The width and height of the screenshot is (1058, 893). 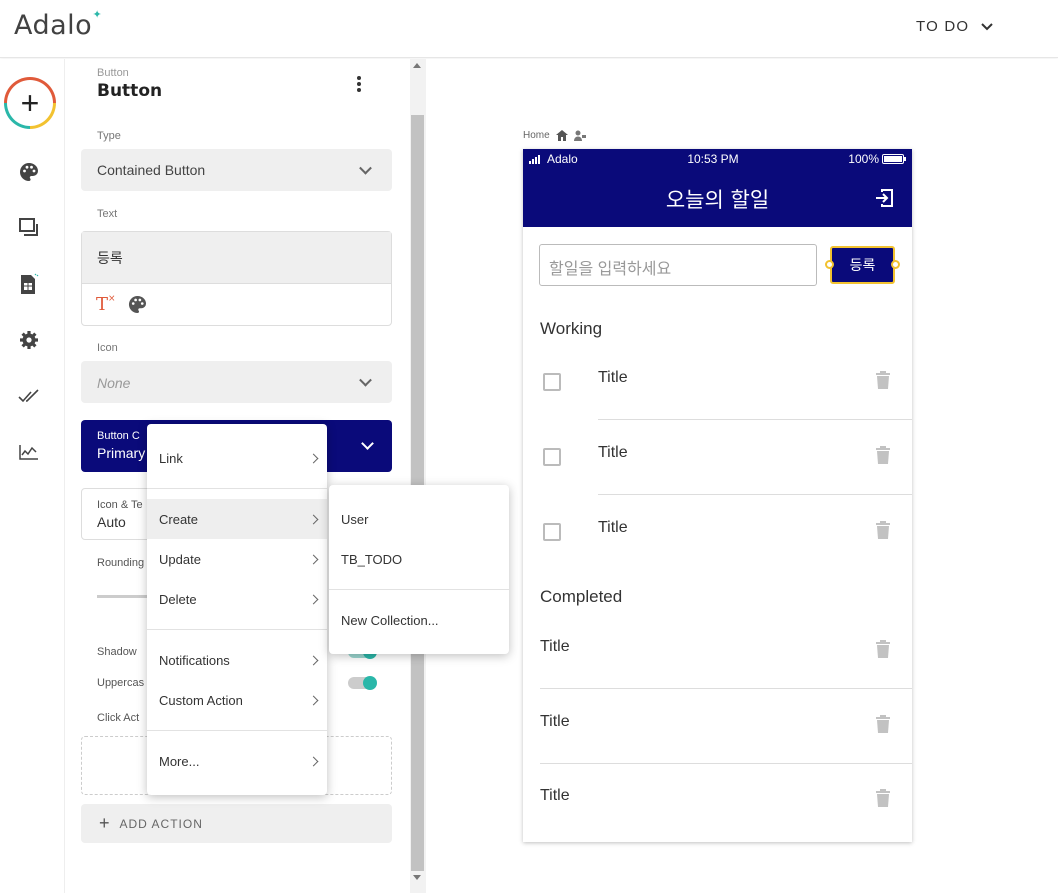 What do you see at coordinates (237, 519) in the screenshot?
I see `menu-item-create: Create` at bounding box center [237, 519].